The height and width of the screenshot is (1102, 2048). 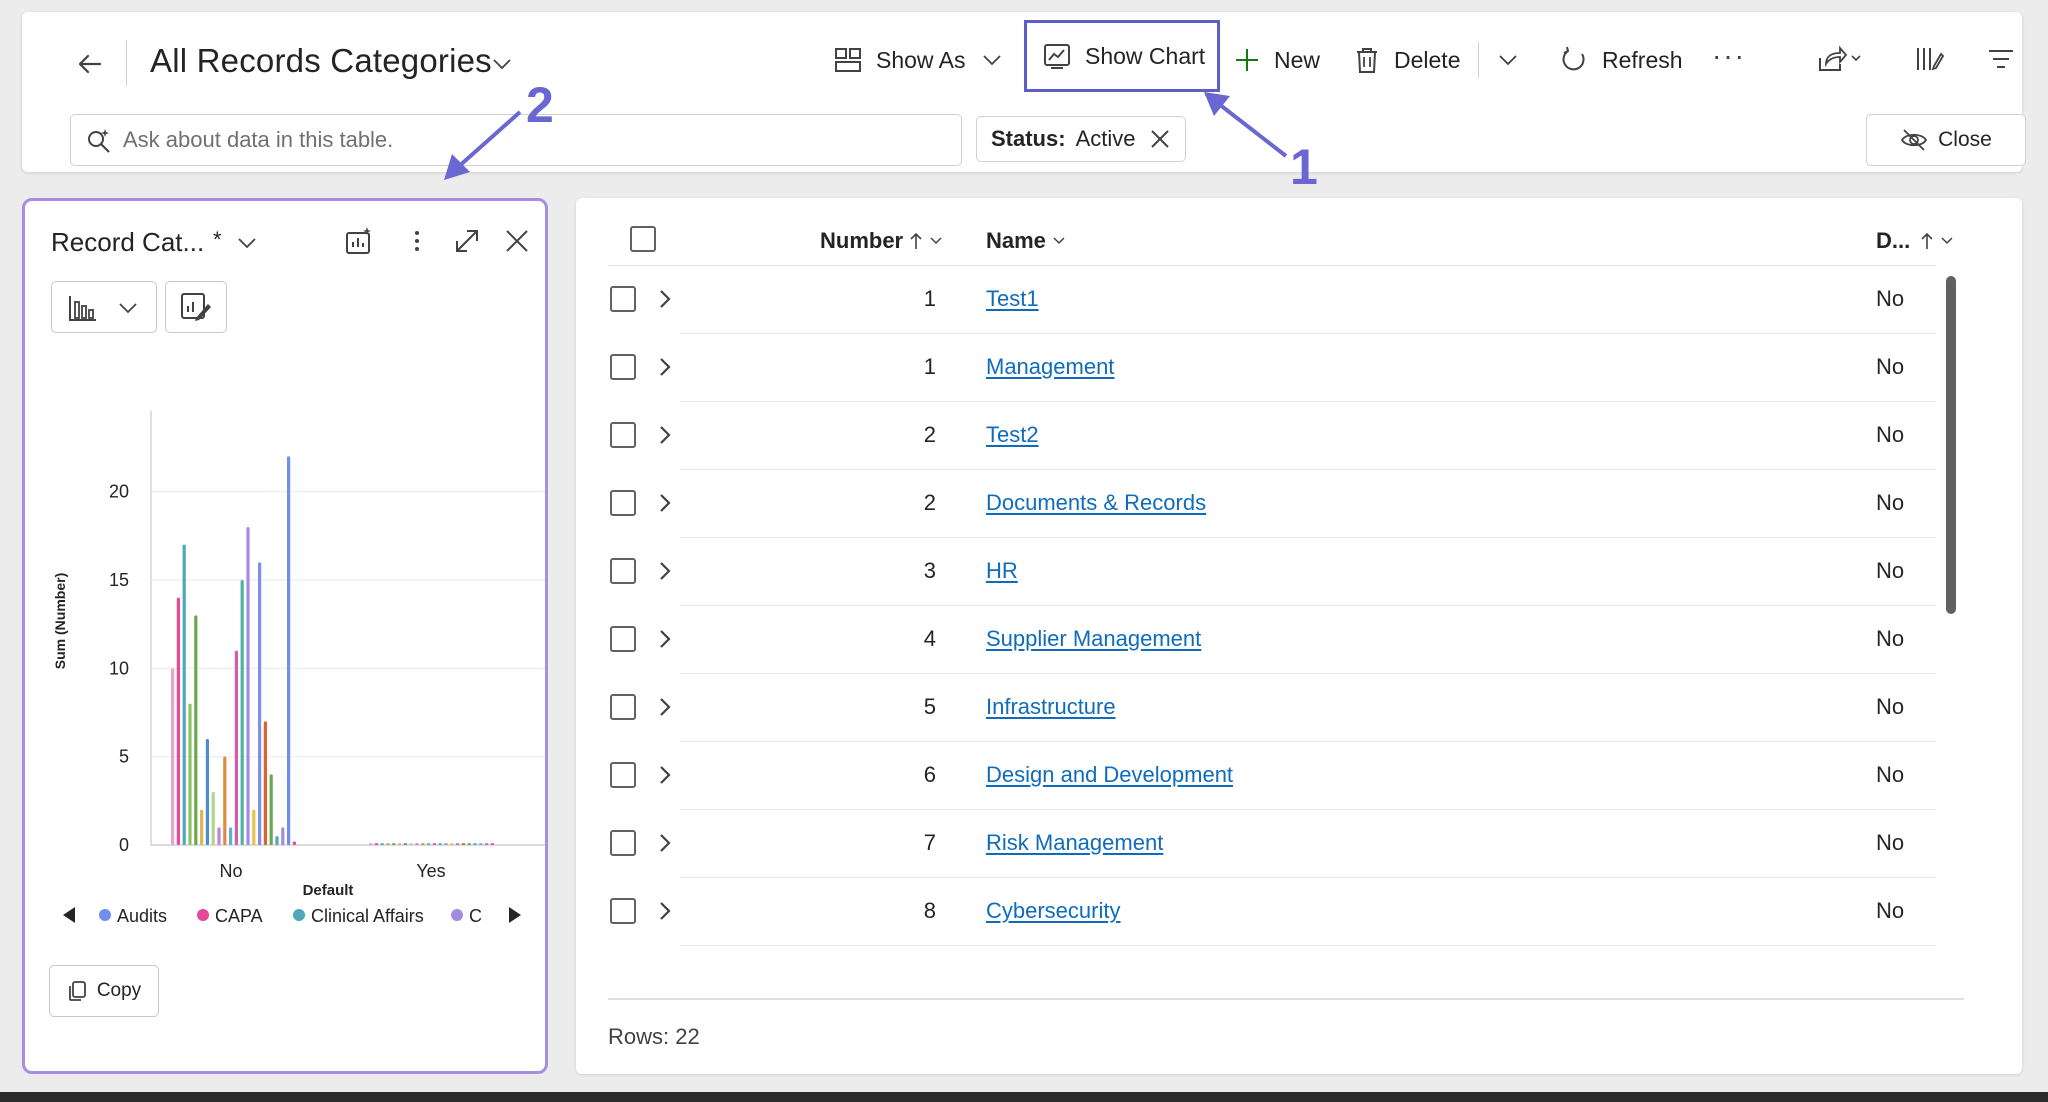 I want to click on legend-item: Clinical Affairs, so click(x=367, y=916).